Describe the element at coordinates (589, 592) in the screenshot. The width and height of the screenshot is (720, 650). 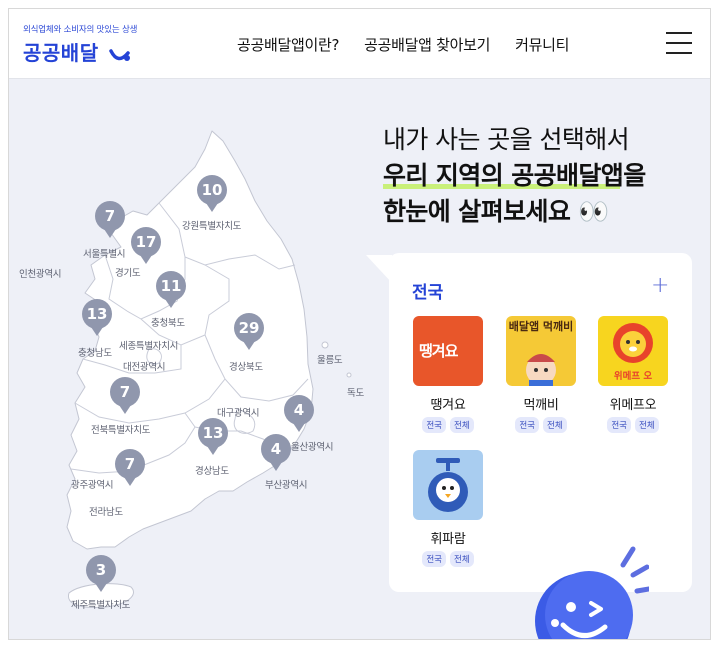
I see `winking-mascot-icon` at that location.